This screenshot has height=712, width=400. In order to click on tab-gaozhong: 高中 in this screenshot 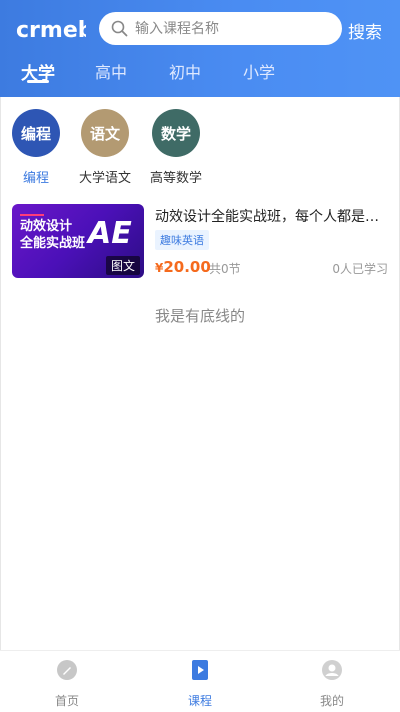, I will do `click(111, 71)`.